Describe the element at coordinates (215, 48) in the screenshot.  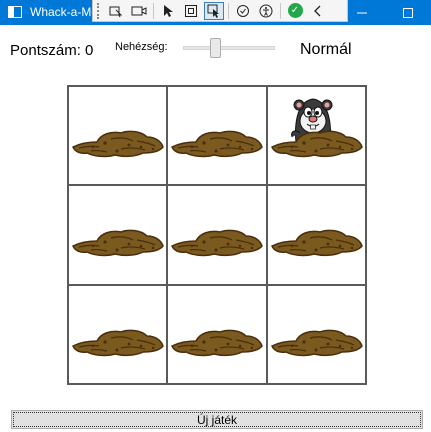
I see `slider-thumb` at that location.